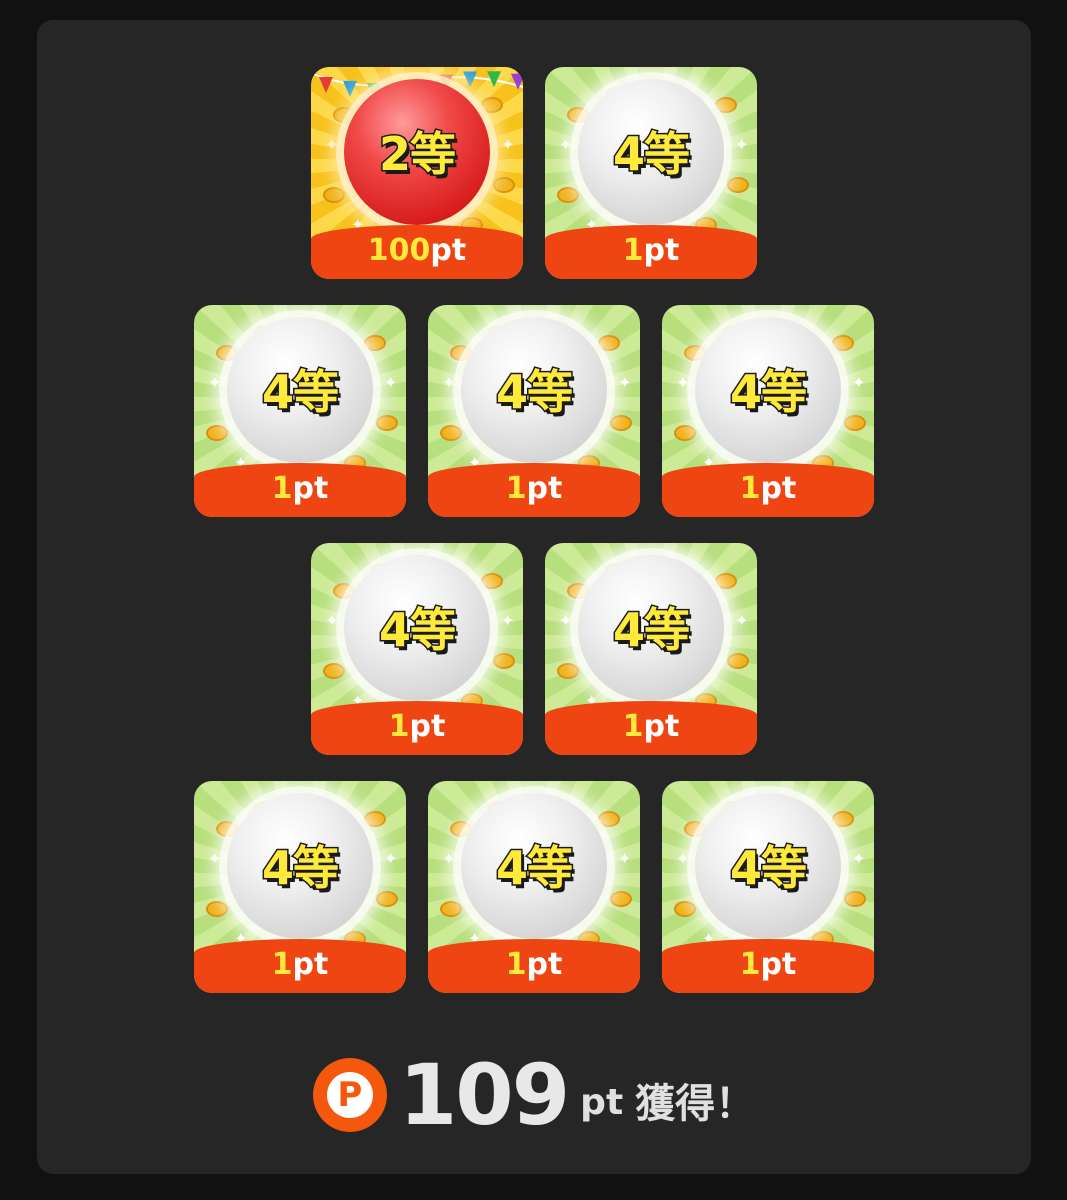 The height and width of the screenshot is (1200, 1067). I want to click on prize-points: 100pt, so click(417, 251).